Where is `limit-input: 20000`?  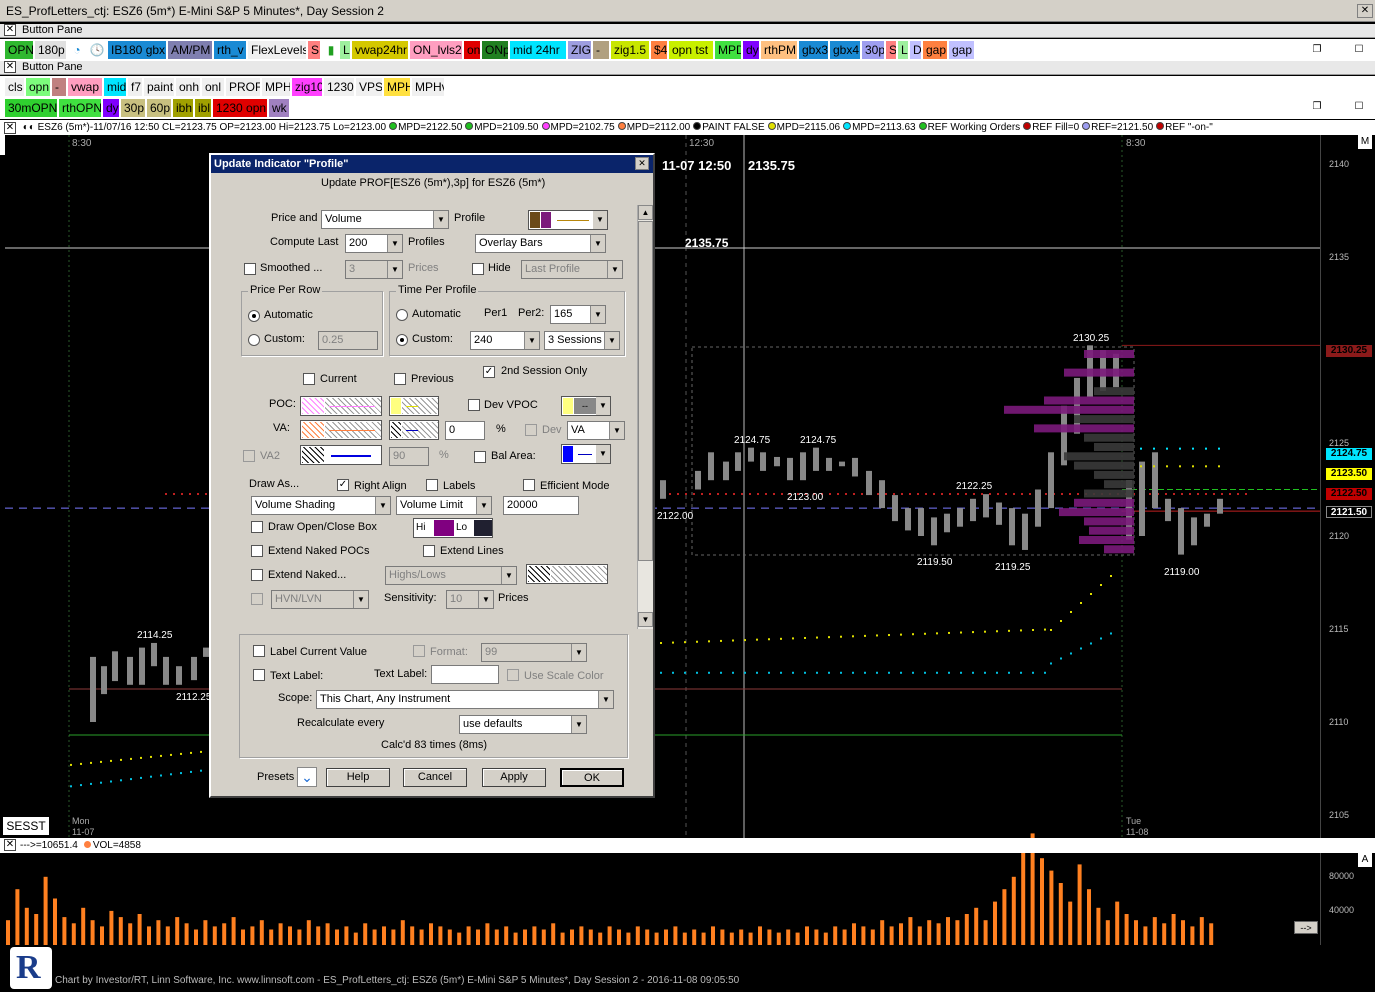 limit-input: 20000 is located at coordinates (541, 505).